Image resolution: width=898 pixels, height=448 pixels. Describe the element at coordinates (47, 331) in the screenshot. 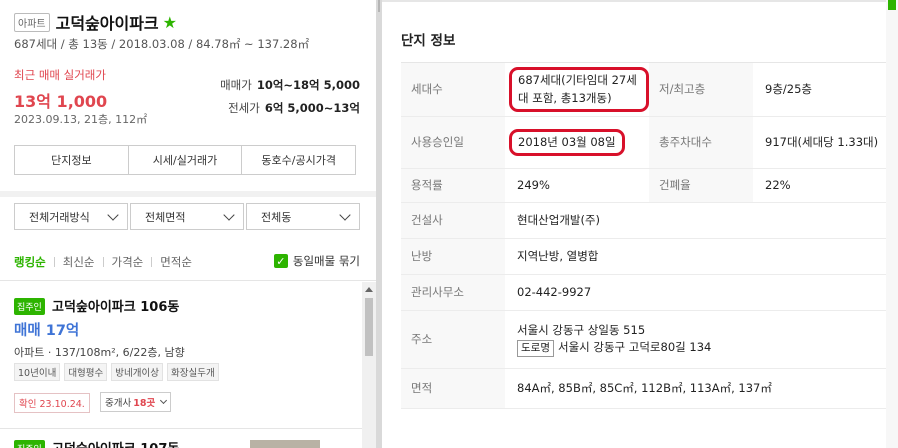

I see `listing-price: 매매 17억` at that location.